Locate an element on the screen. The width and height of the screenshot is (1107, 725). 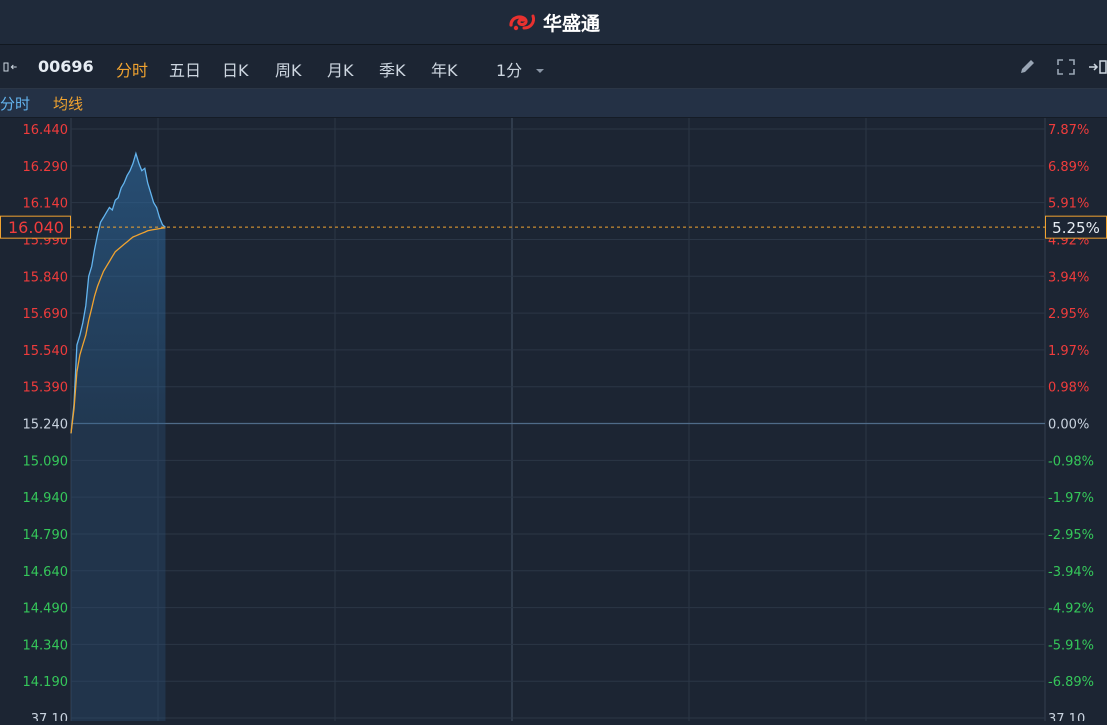
chart-toolbar: 00696 分时 五日 日K 周K 月K 季K 年K 1分 is located at coordinates (553, 67).